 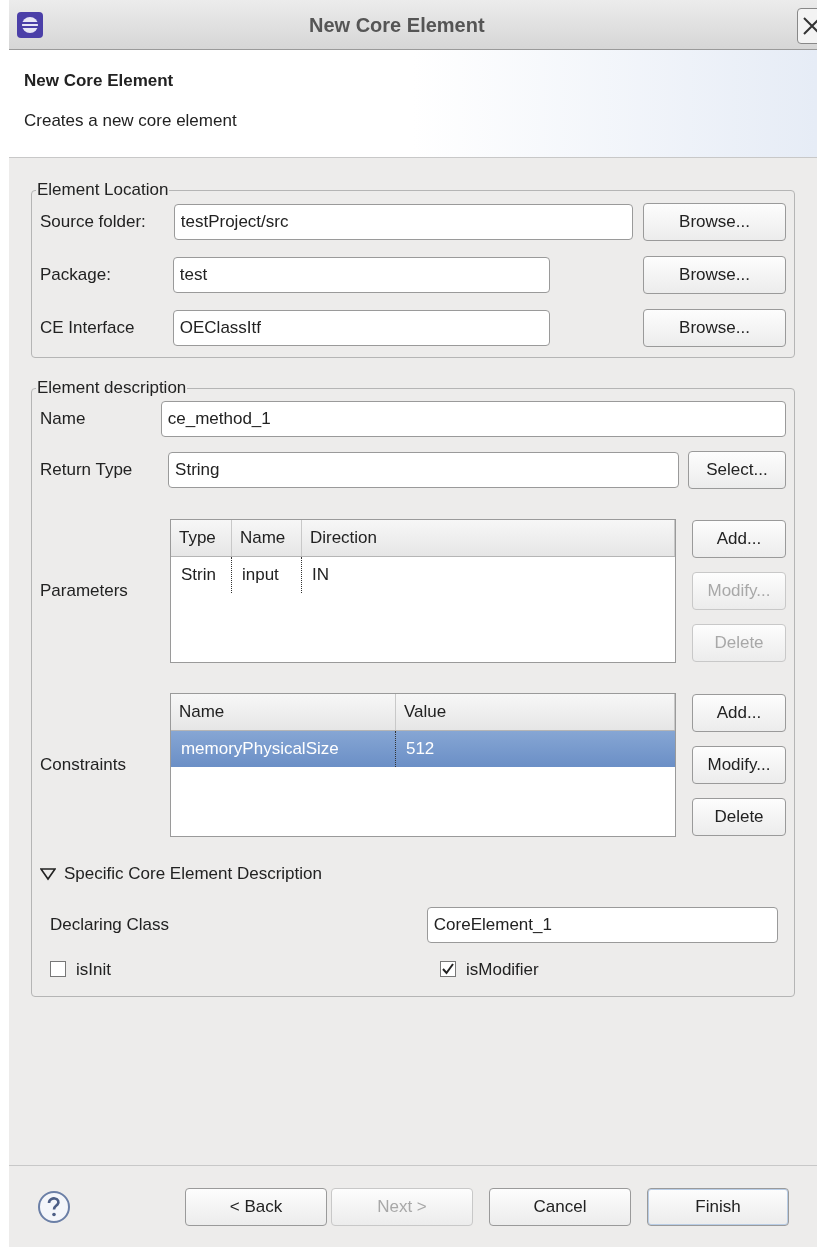 I want to click on field-label: Package:, so click(x=76, y=275).